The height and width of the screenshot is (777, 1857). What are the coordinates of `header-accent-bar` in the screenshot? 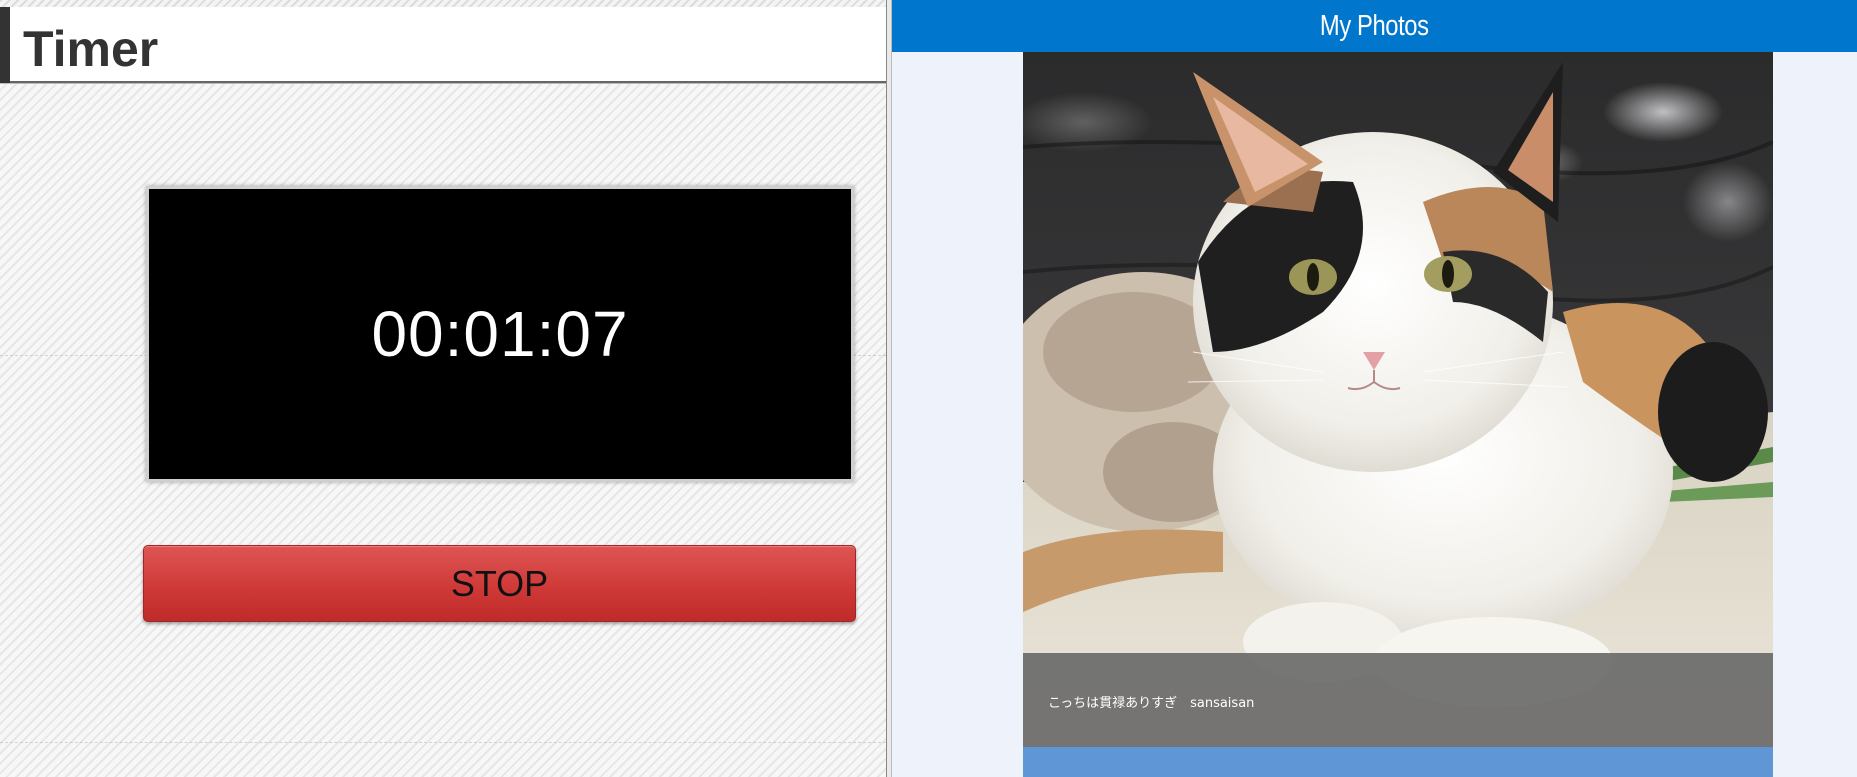 It's located at (5, 45).